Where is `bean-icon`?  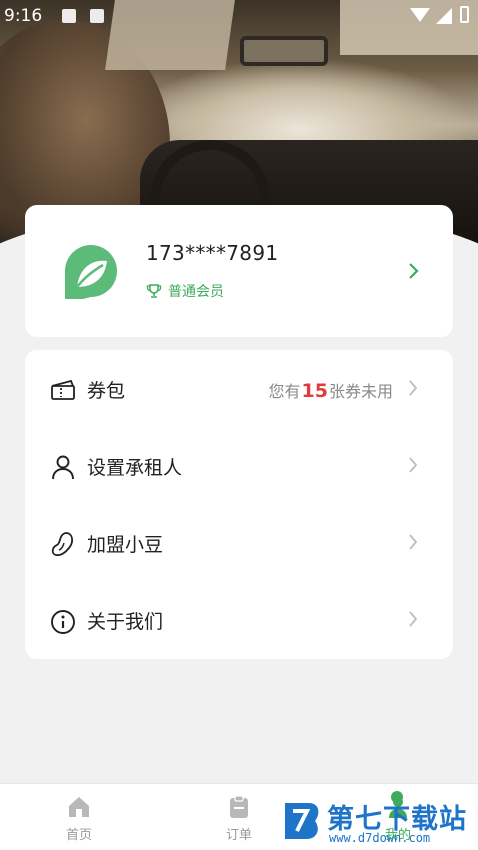 bean-icon is located at coordinates (62, 544).